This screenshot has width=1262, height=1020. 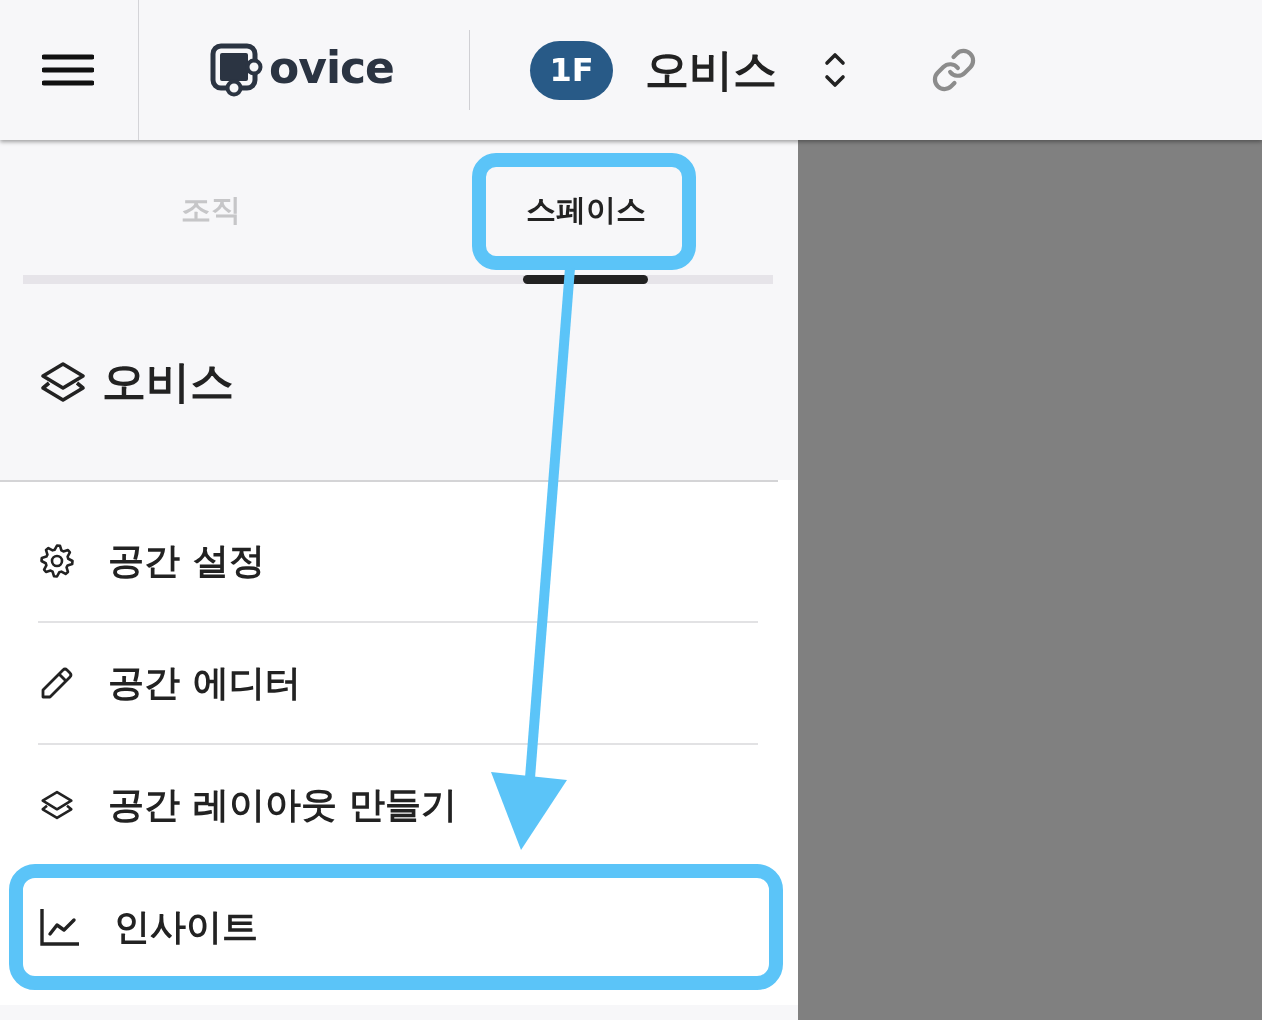 What do you see at coordinates (571, 70) in the screenshot?
I see `floor-badge: 1F` at bounding box center [571, 70].